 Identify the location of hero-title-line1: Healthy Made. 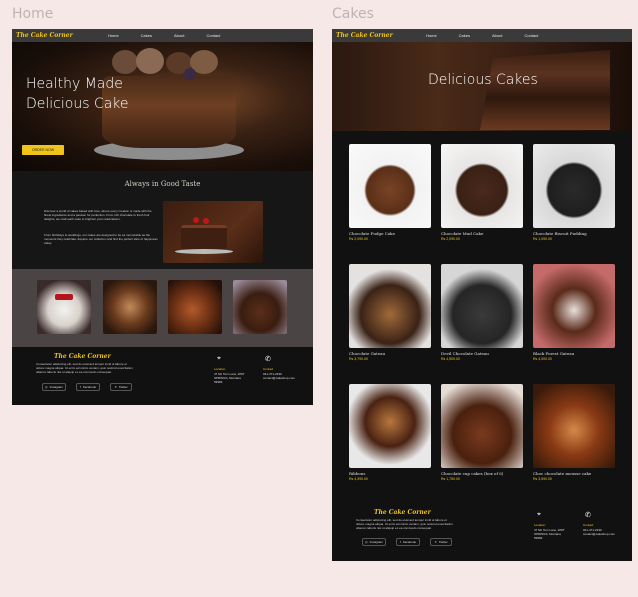
(74, 84).